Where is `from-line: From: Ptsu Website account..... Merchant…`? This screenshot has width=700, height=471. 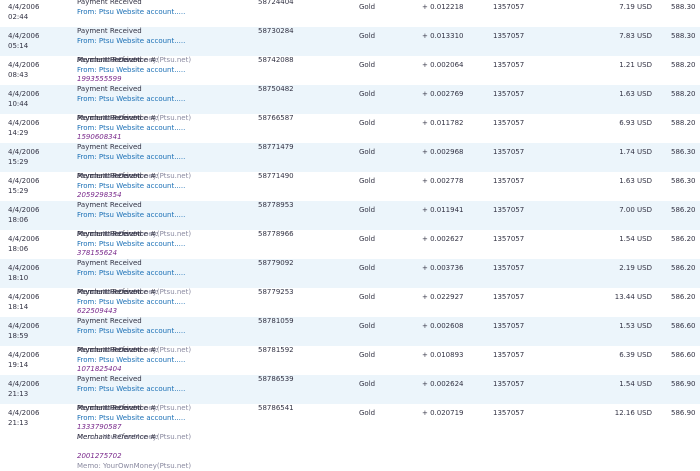
from-line: From: Ptsu Website account..... Merchant… is located at coordinates (134, 438).